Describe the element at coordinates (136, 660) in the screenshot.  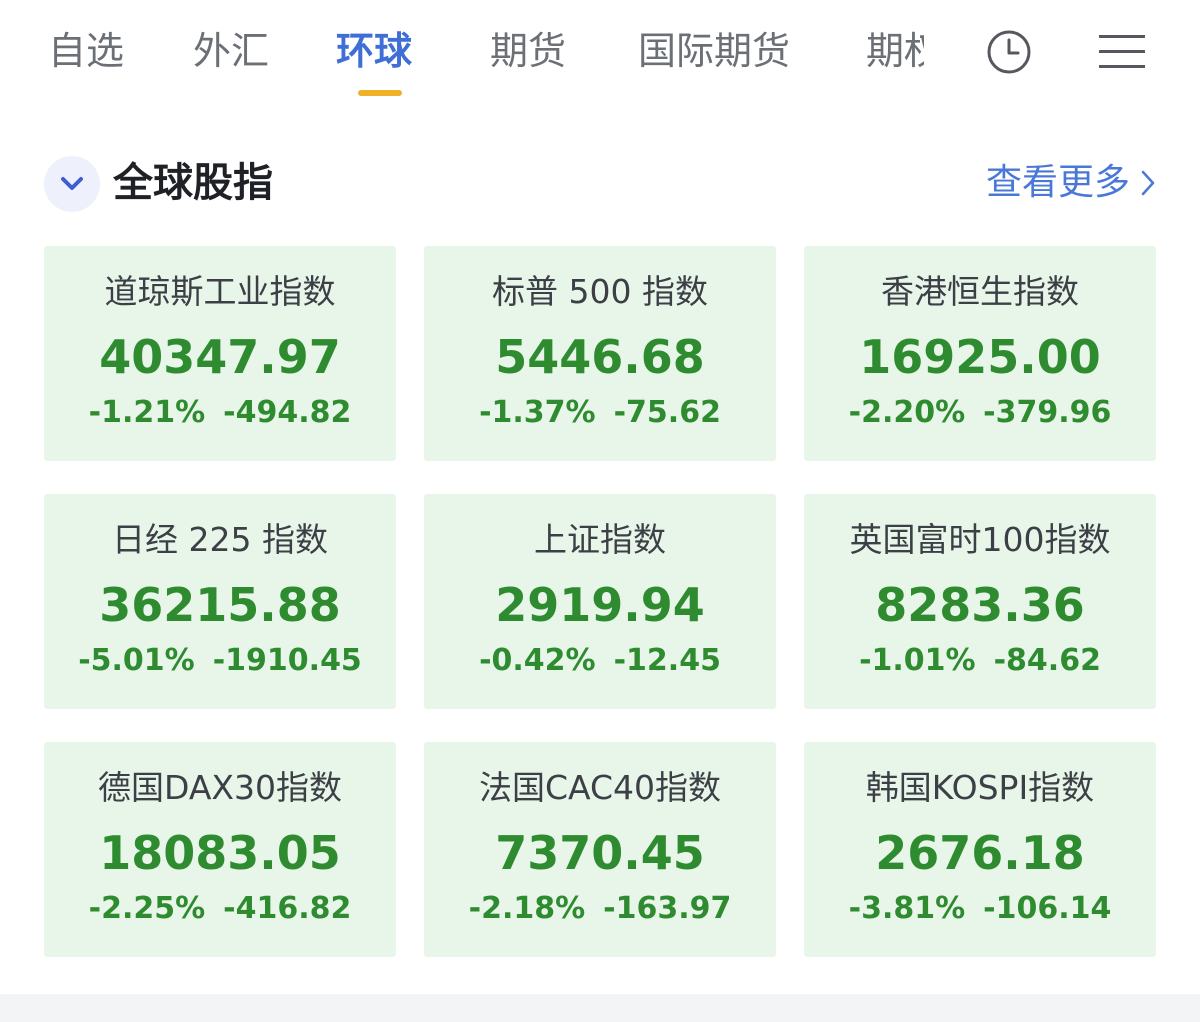
I see `index-change-percent: -5.01%` at that location.